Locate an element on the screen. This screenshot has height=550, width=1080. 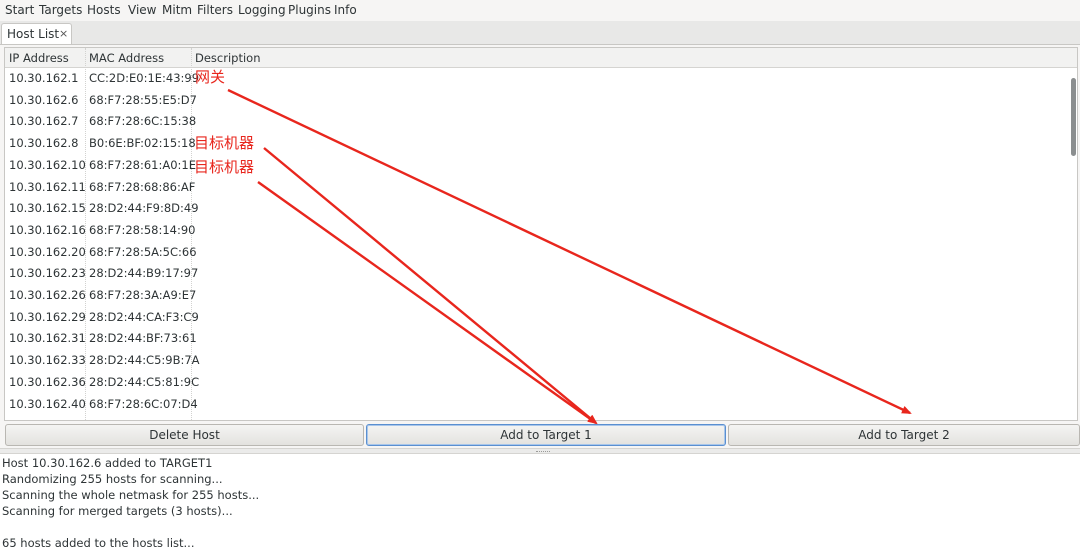
cell-ip: 10.30.162.11 is located at coordinates (47, 186).